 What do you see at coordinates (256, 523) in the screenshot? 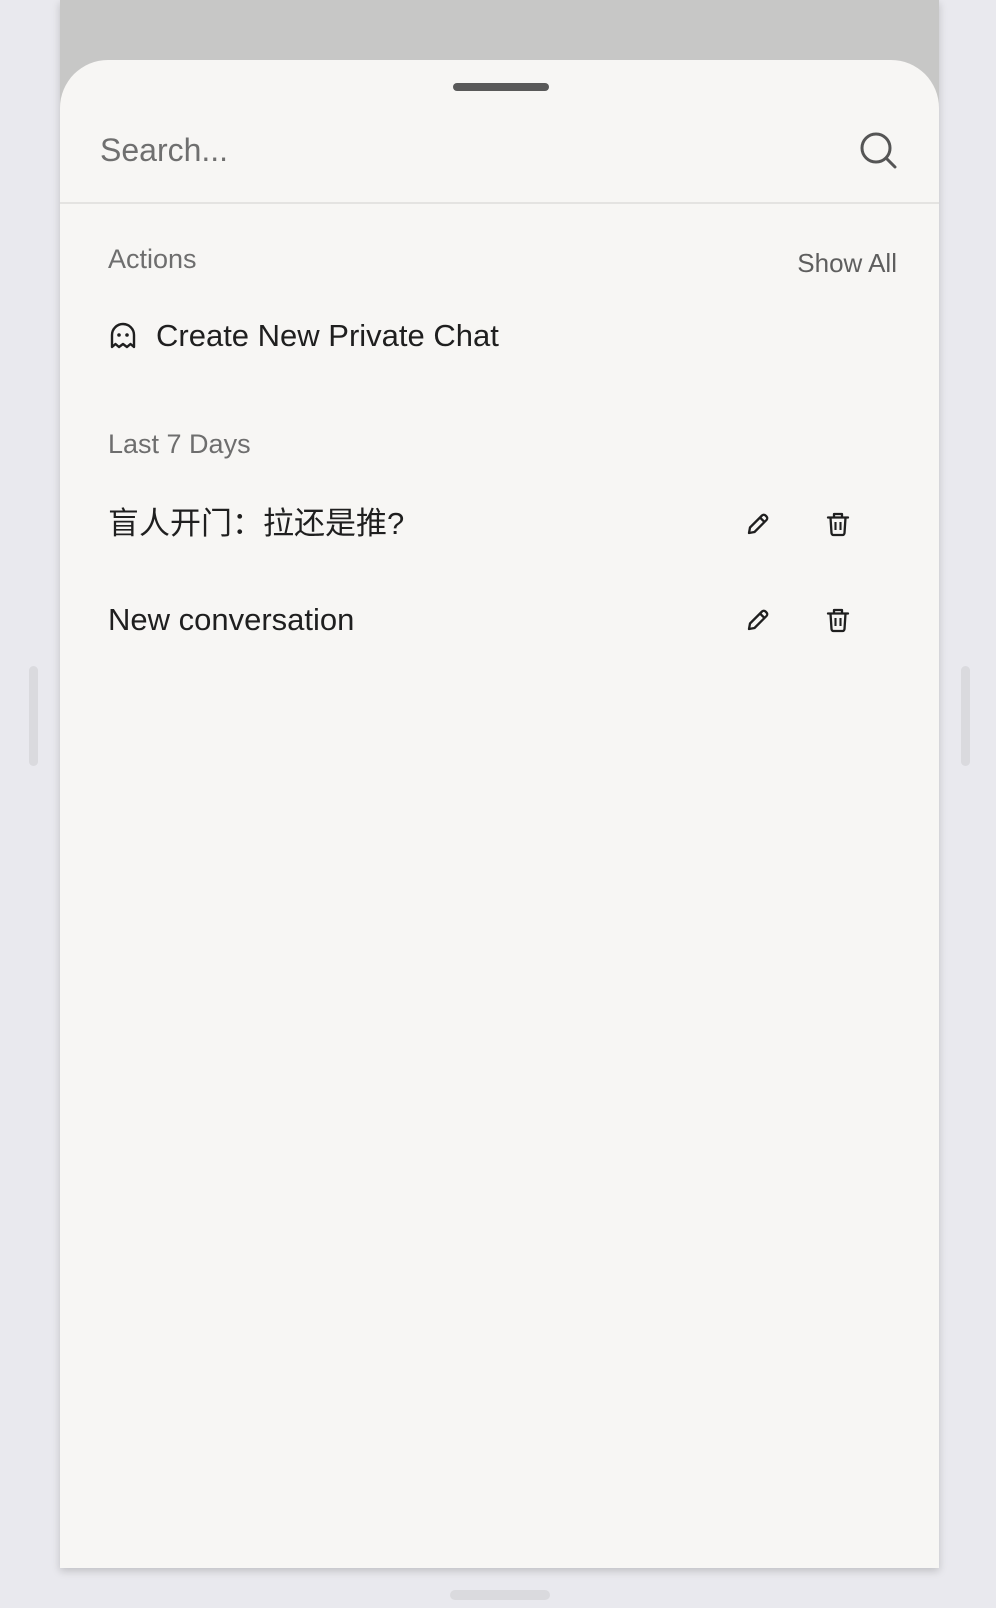
I see `conversation-title: 盲人开门：拉还是推?` at bounding box center [256, 523].